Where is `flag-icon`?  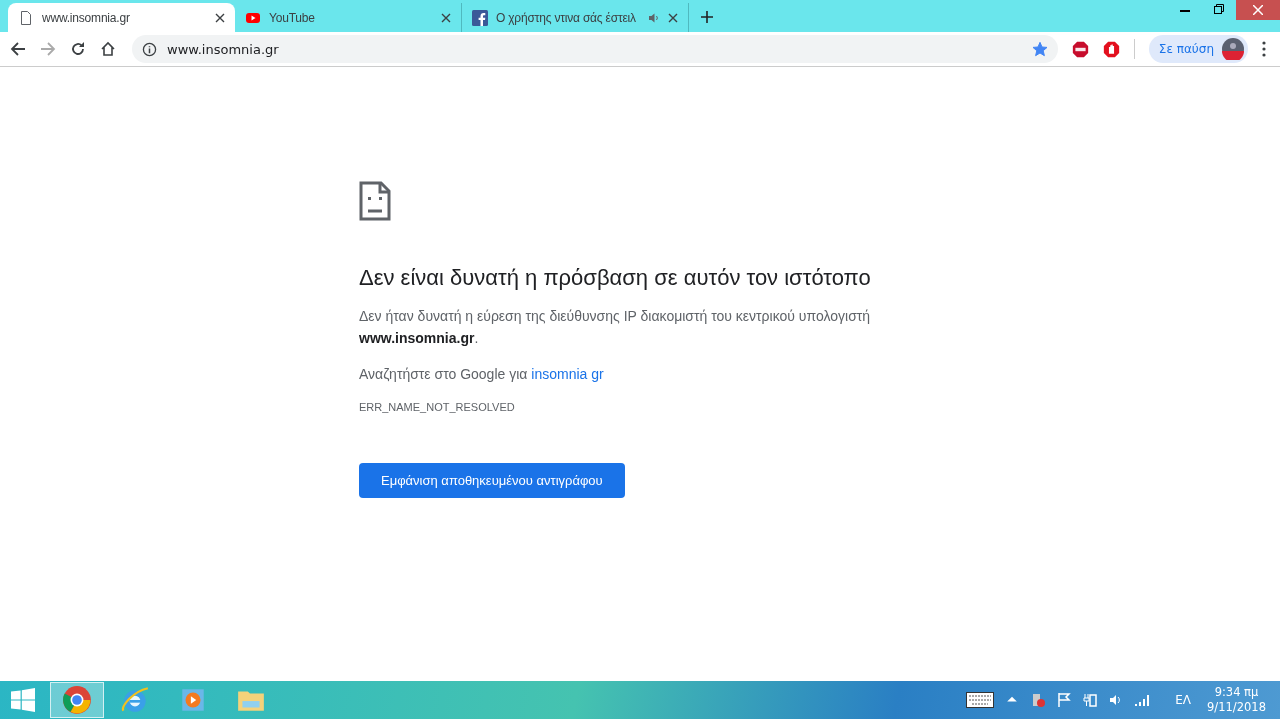 flag-icon is located at coordinates (1064, 700).